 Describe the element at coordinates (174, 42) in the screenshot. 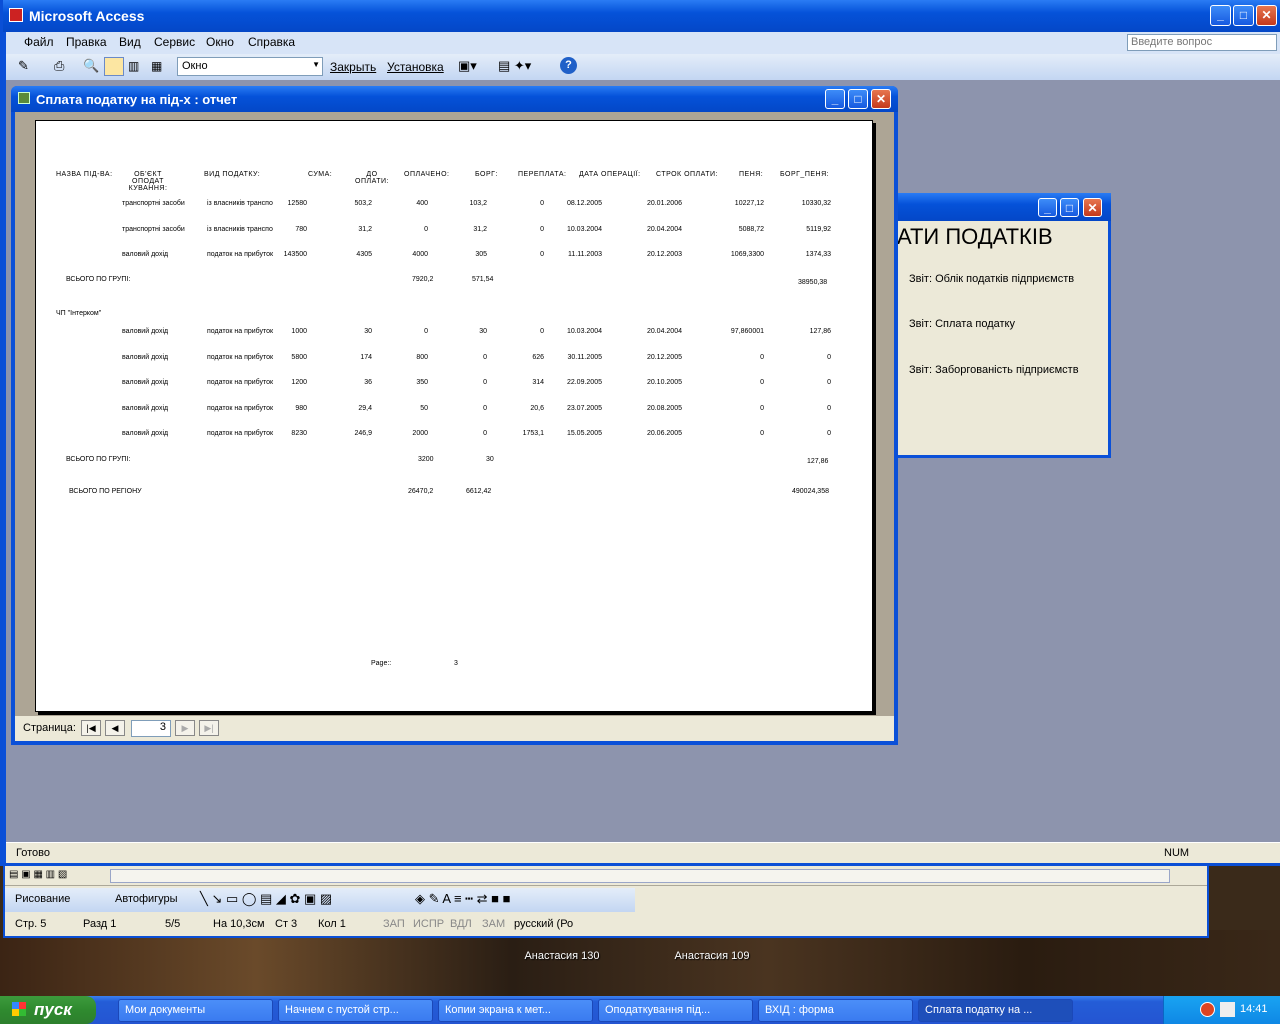

I see `menu-tools: Сервис` at that location.